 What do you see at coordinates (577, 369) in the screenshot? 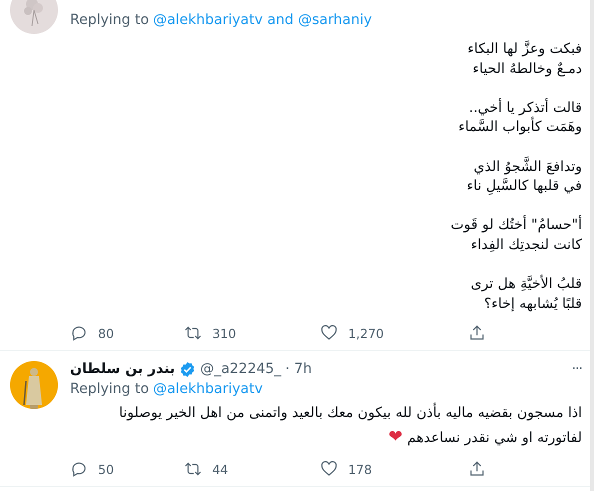
I see `more-menu: ···` at bounding box center [577, 369].